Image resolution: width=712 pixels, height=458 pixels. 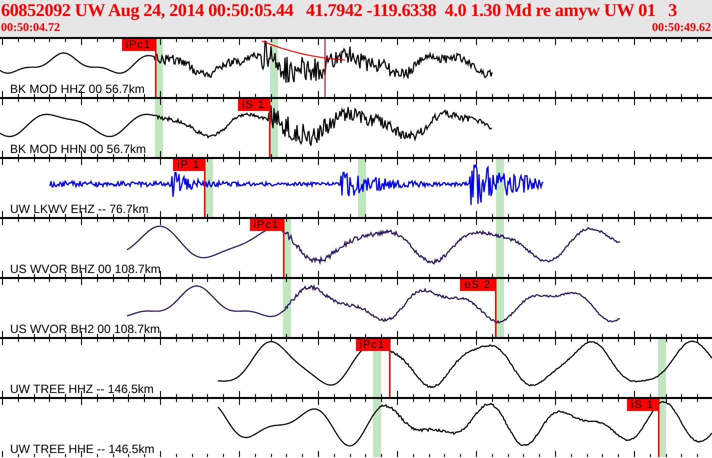 I want to click on pick-label: iP 1, so click(x=188, y=165).